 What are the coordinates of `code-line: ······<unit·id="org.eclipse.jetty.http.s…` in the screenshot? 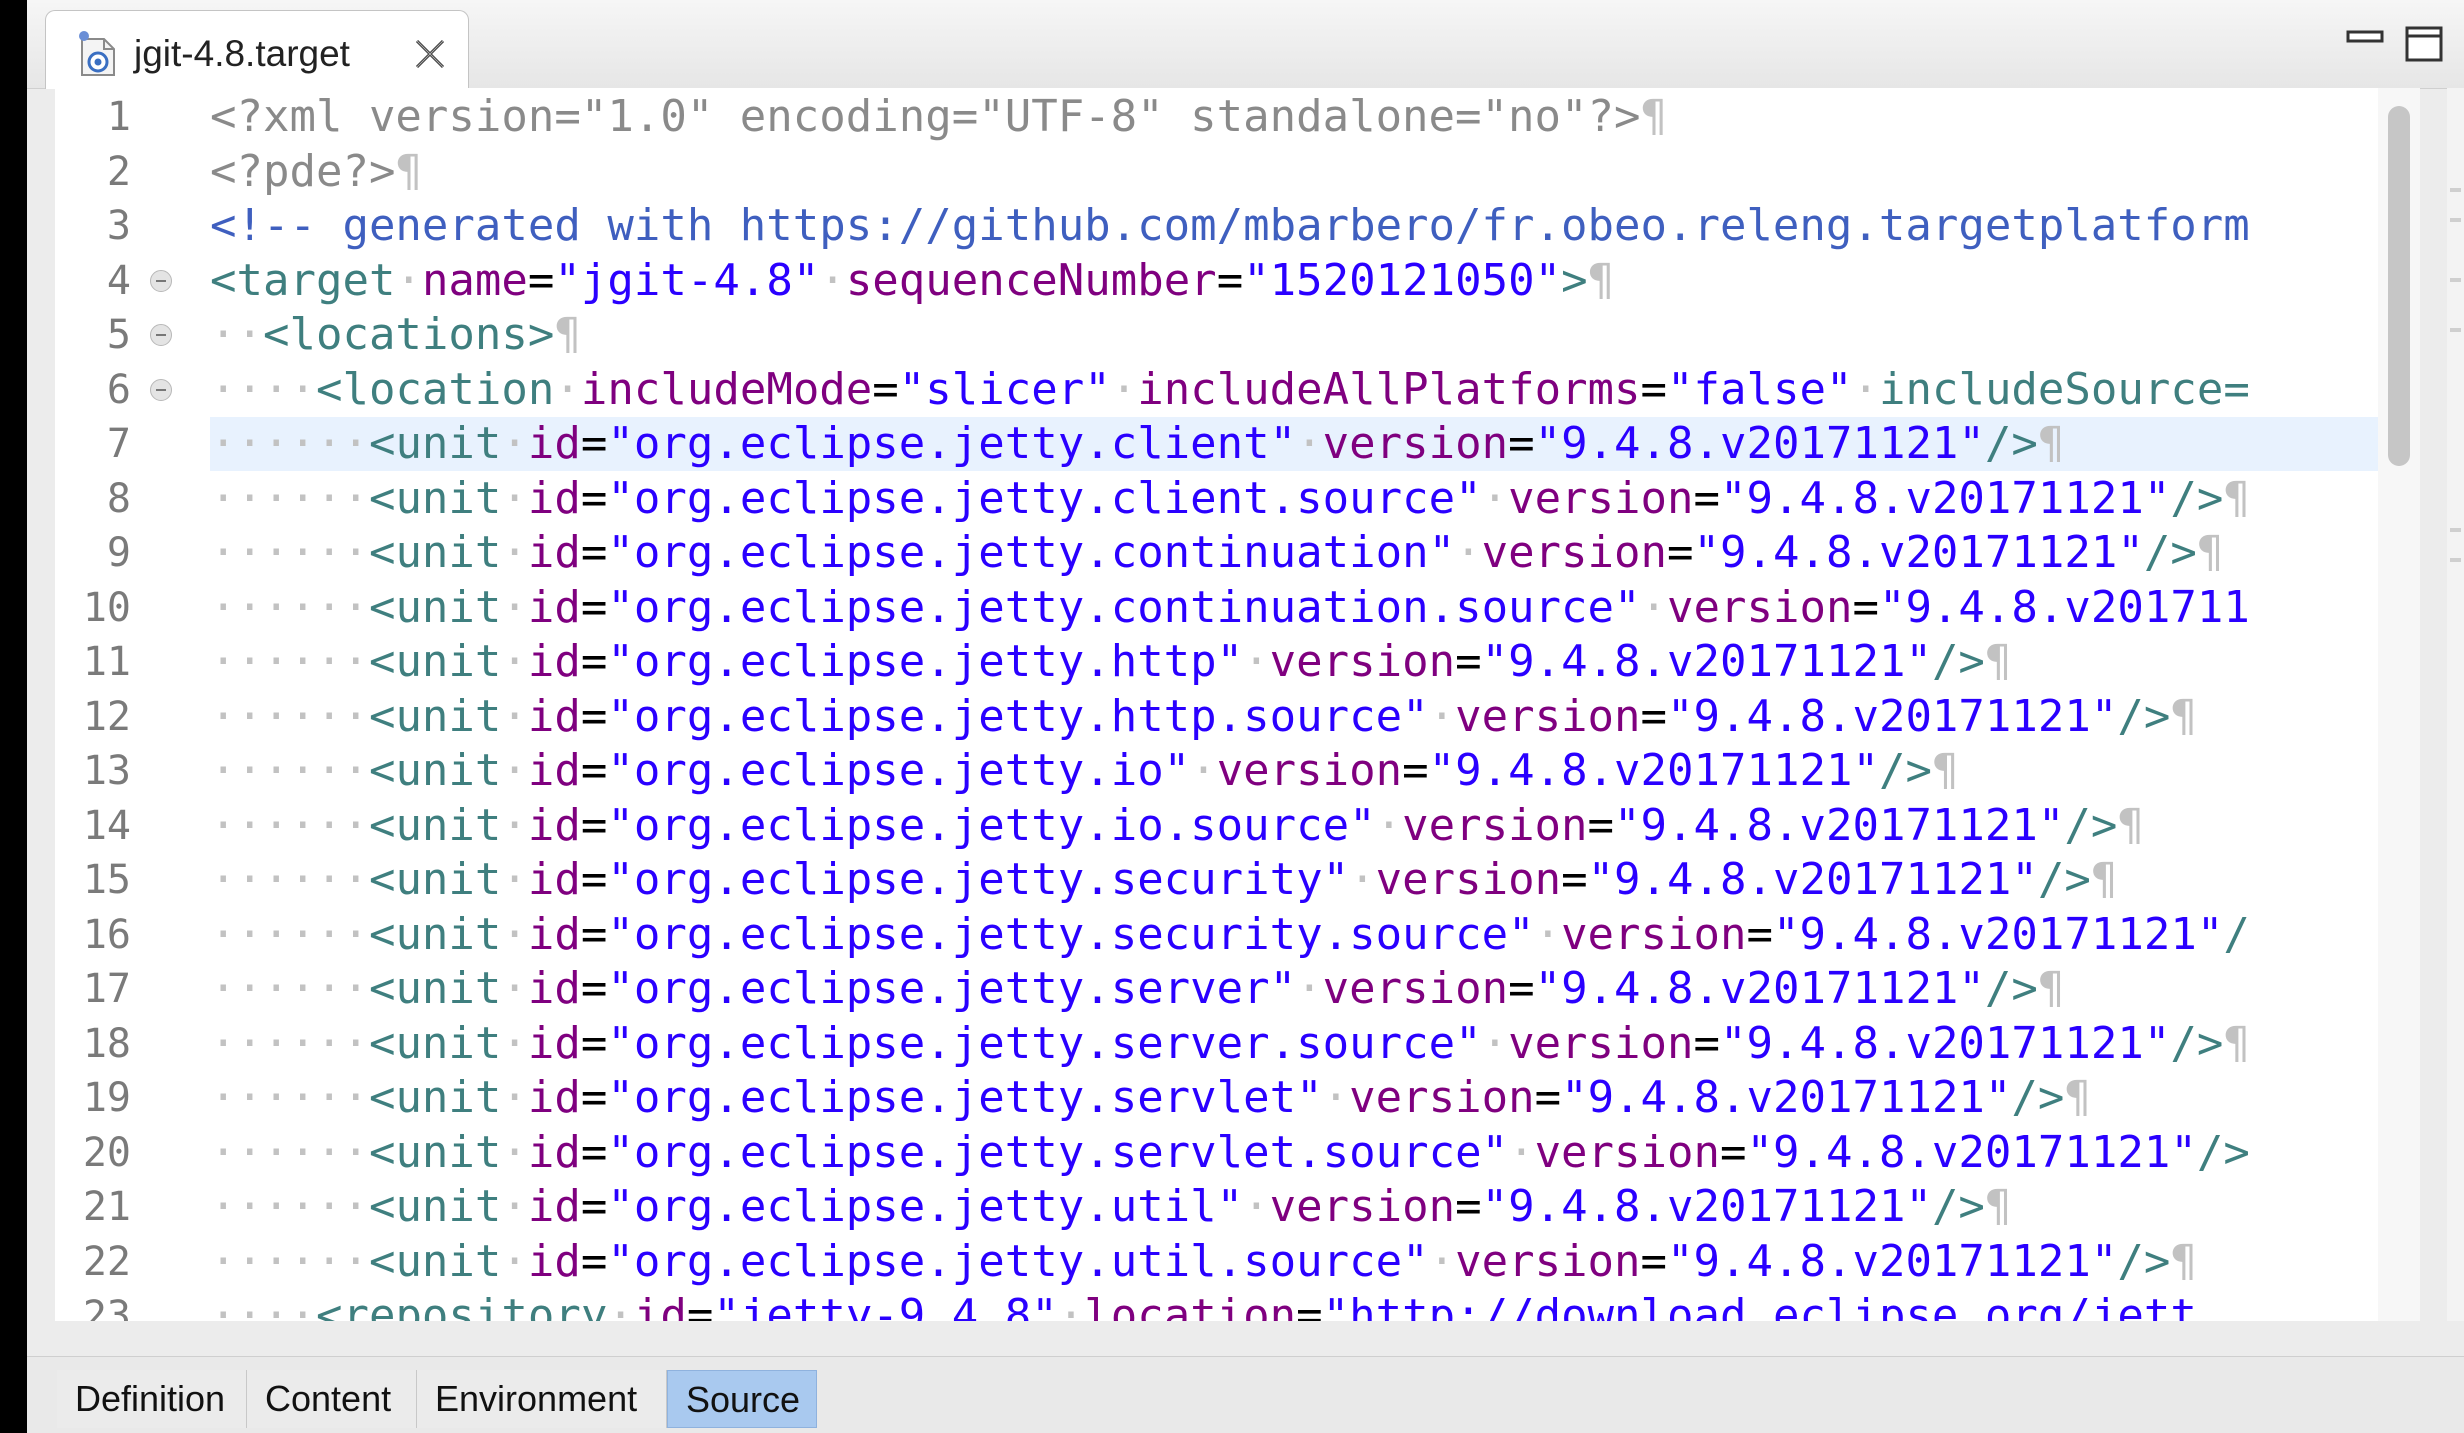 It's located at (1203, 717).